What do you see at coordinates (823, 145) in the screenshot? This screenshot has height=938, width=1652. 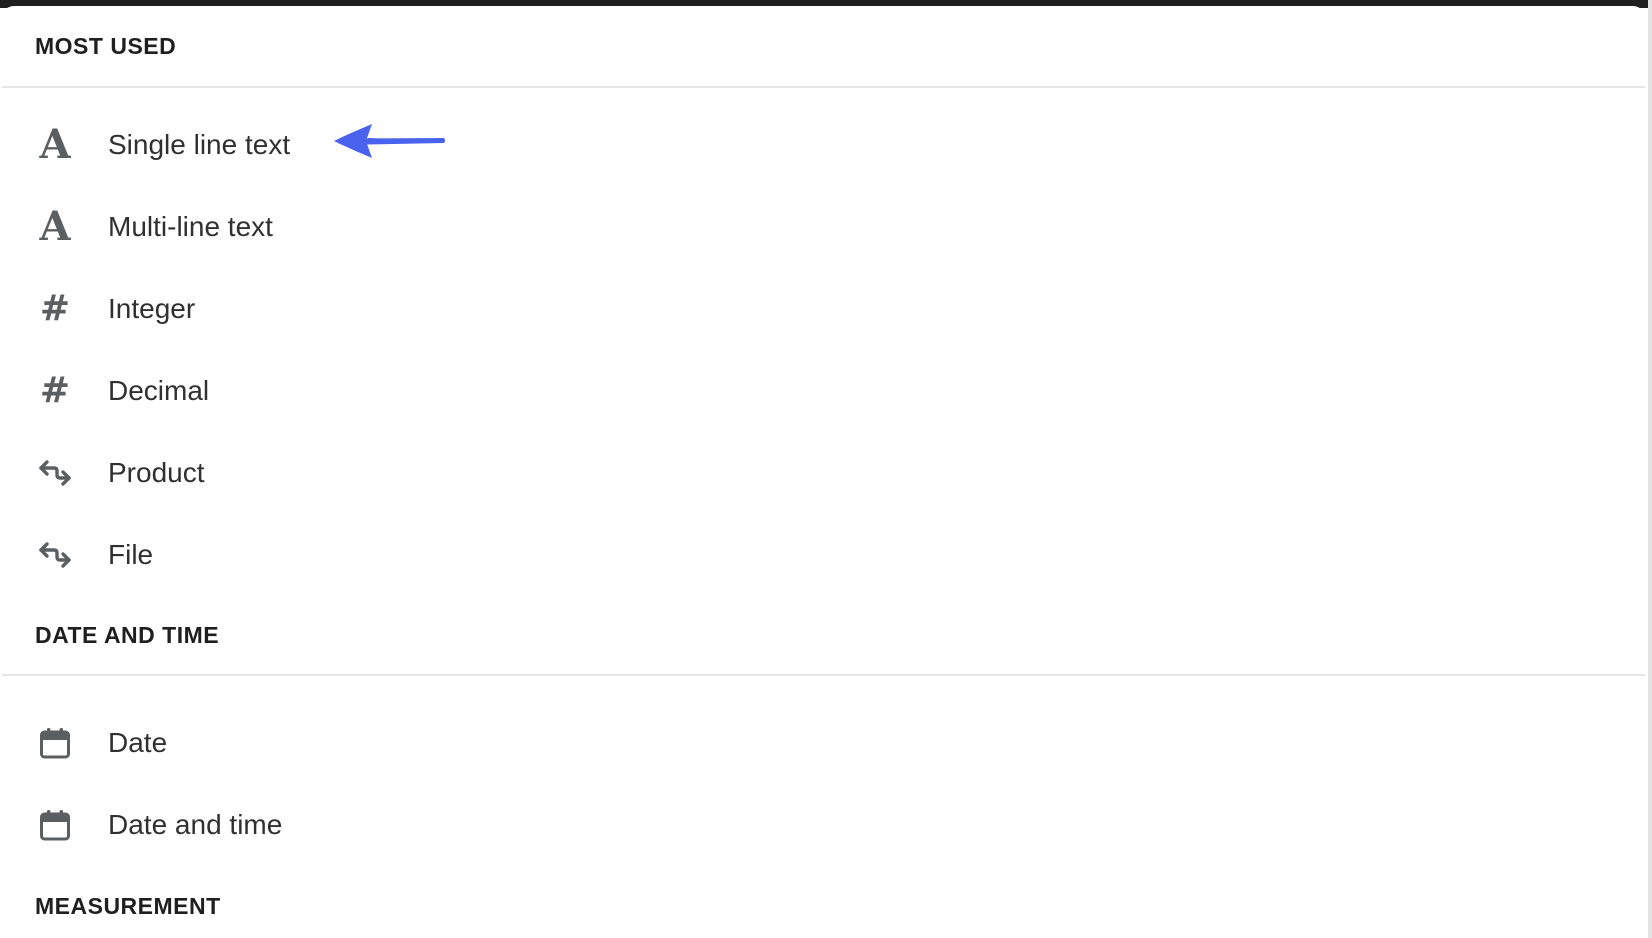 I see `field-type-single-line-text: A Single line text` at bounding box center [823, 145].